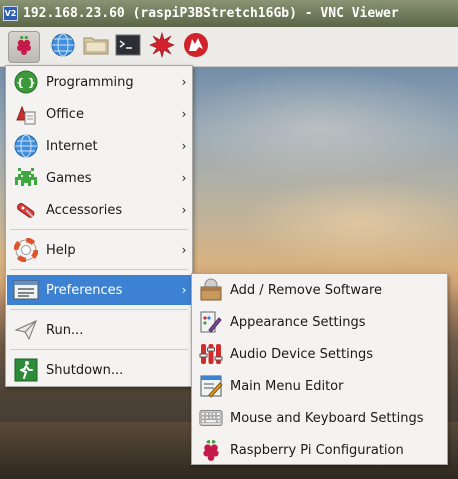  What do you see at coordinates (26, 250) in the screenshot?
I see `lifebuoy-icon` at bounding box center [26, 250].